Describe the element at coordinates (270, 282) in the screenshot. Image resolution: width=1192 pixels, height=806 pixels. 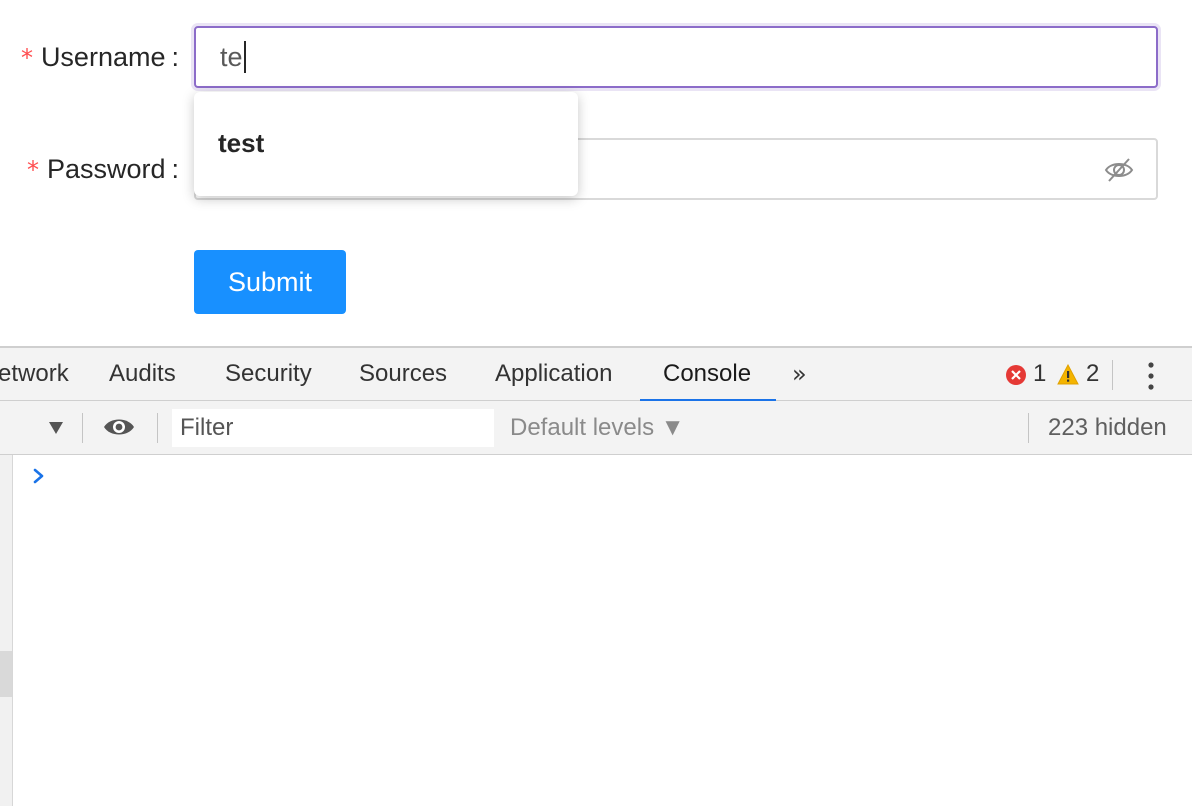
I see `submit-button: Submit` at that location.